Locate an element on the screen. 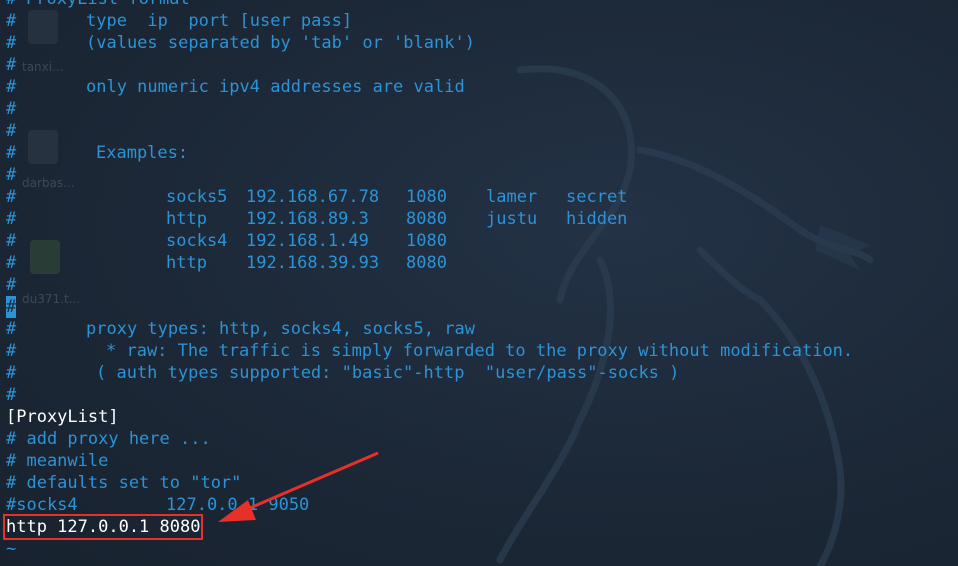 The width and height of the screenshot is (958, 566). line-text: only numeric ipv4 addresses are valid is located at coordinates (275, 87).